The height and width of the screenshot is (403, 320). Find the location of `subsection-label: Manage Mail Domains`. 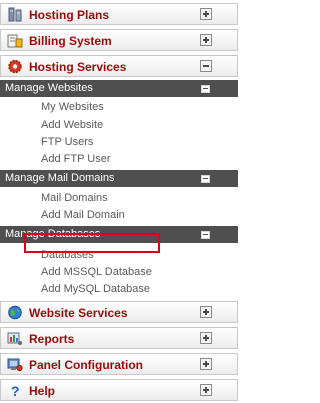

subsection-label: Manage Mail Domains is located at coordinates (60, 178).